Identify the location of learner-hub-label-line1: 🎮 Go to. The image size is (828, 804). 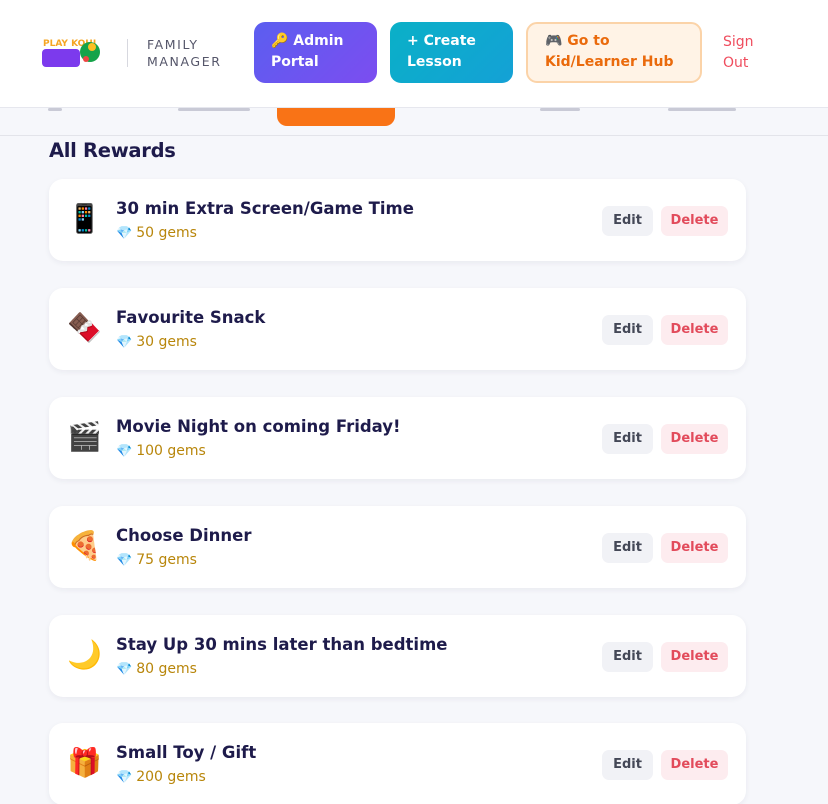
(577, 41).